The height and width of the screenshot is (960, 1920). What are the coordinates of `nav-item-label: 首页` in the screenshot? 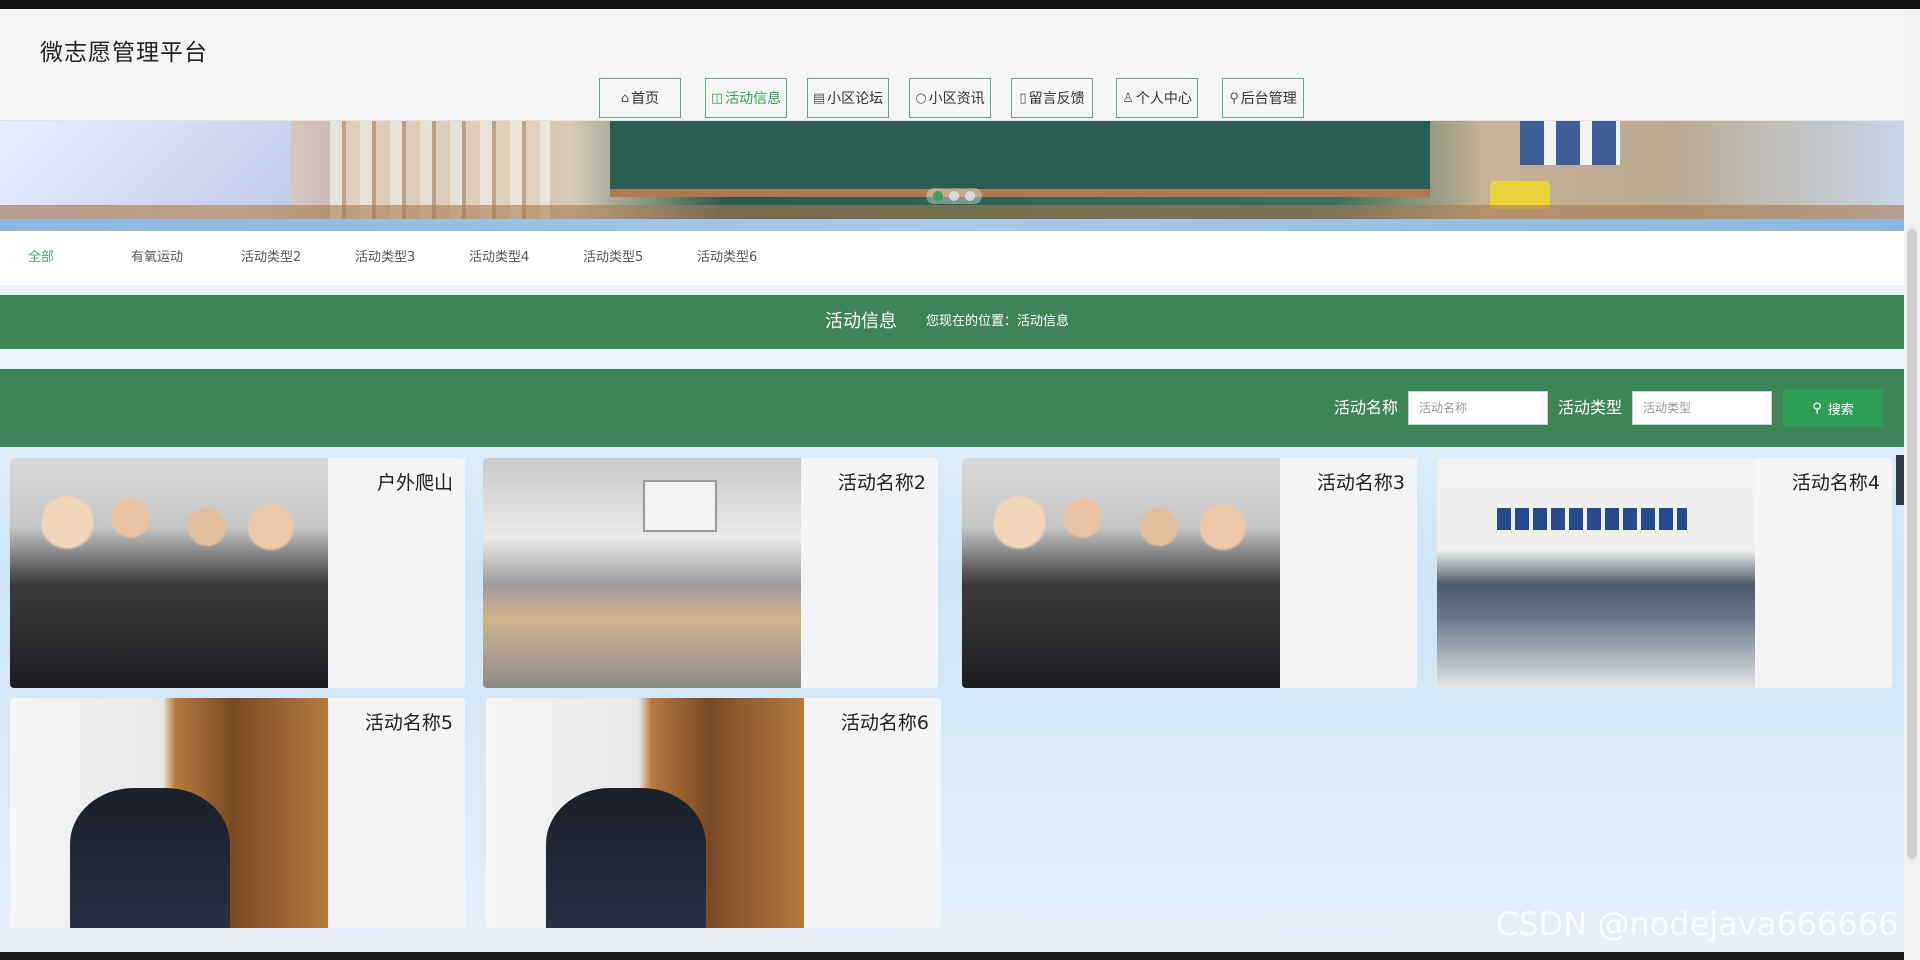 It's located at (645, 99).